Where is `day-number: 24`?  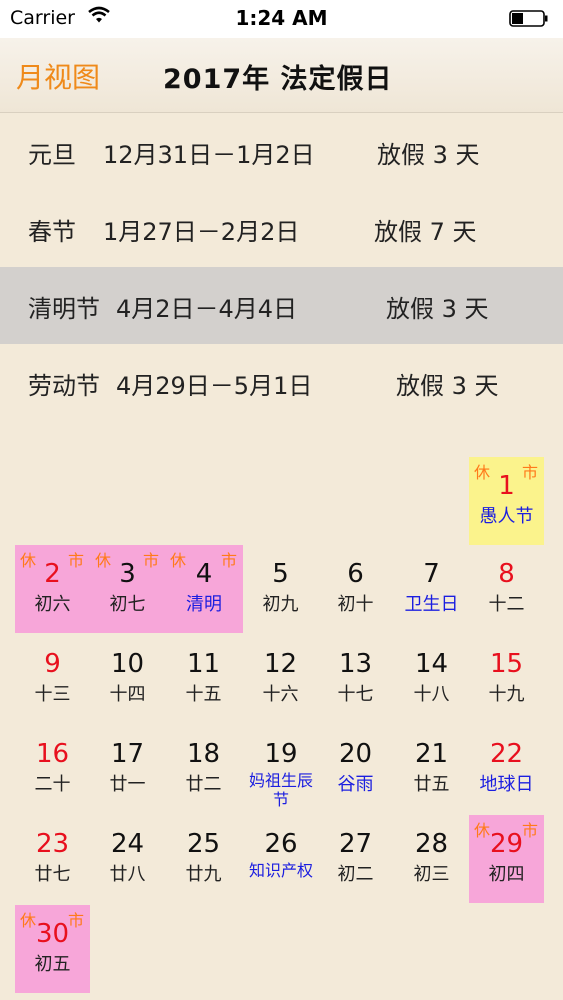
day-number: 24 is located at coordinates (127, 844).